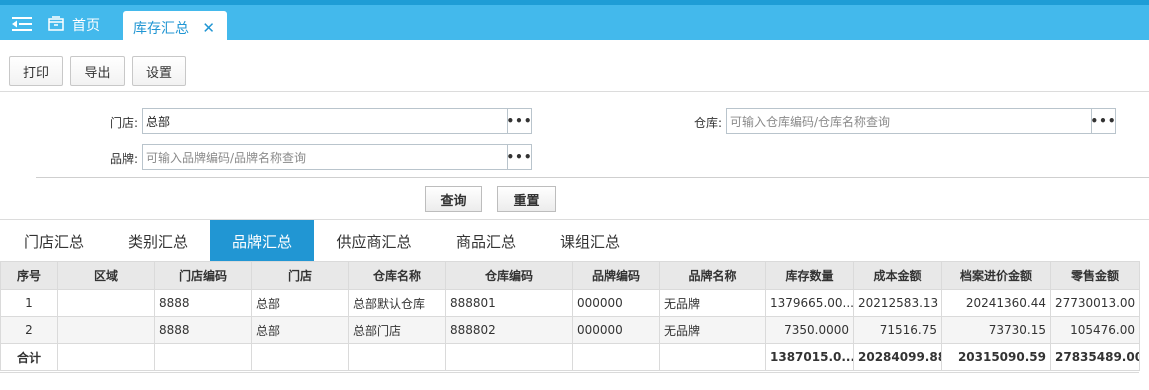 This screenshot has width=1149, height=390. What do you see at coordinates (509, 303) in the screenshot?
I see `table-cell: 888801` at bounding box center [509, 303].